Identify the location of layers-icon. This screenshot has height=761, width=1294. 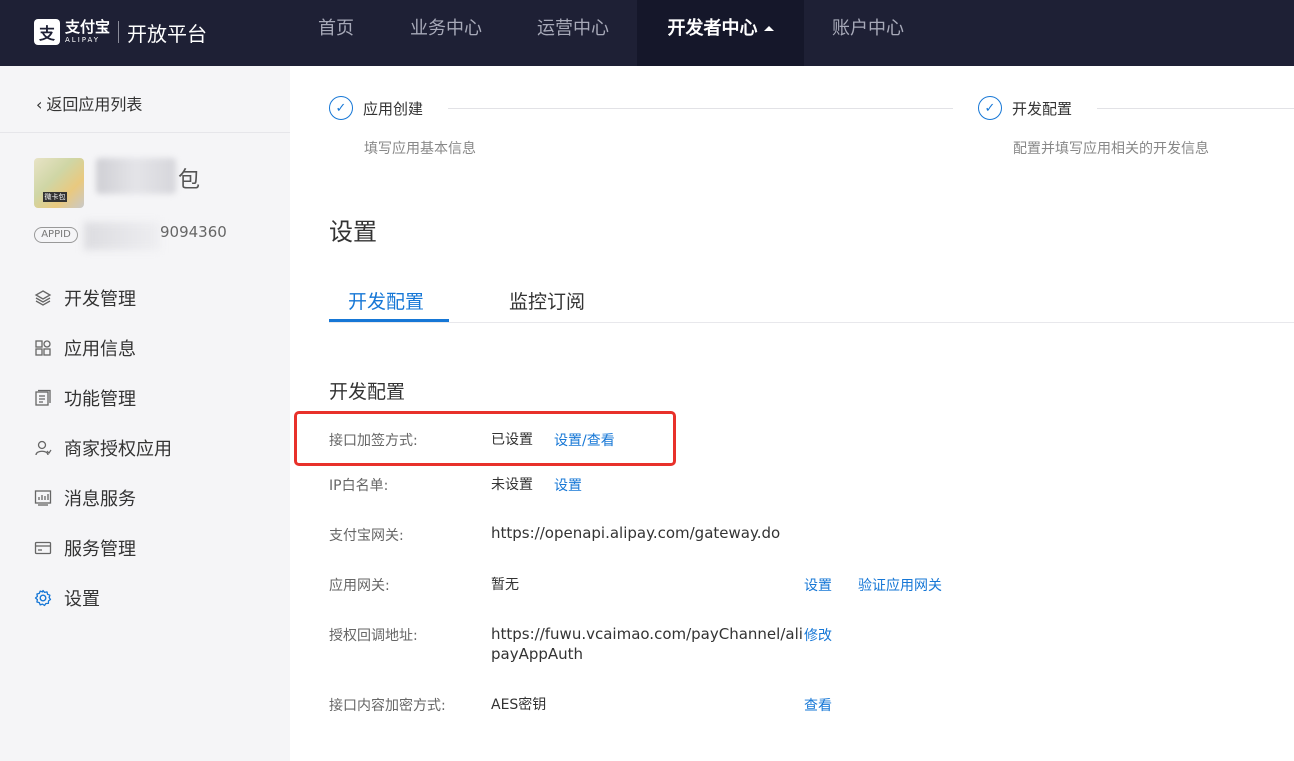
(43, 298).